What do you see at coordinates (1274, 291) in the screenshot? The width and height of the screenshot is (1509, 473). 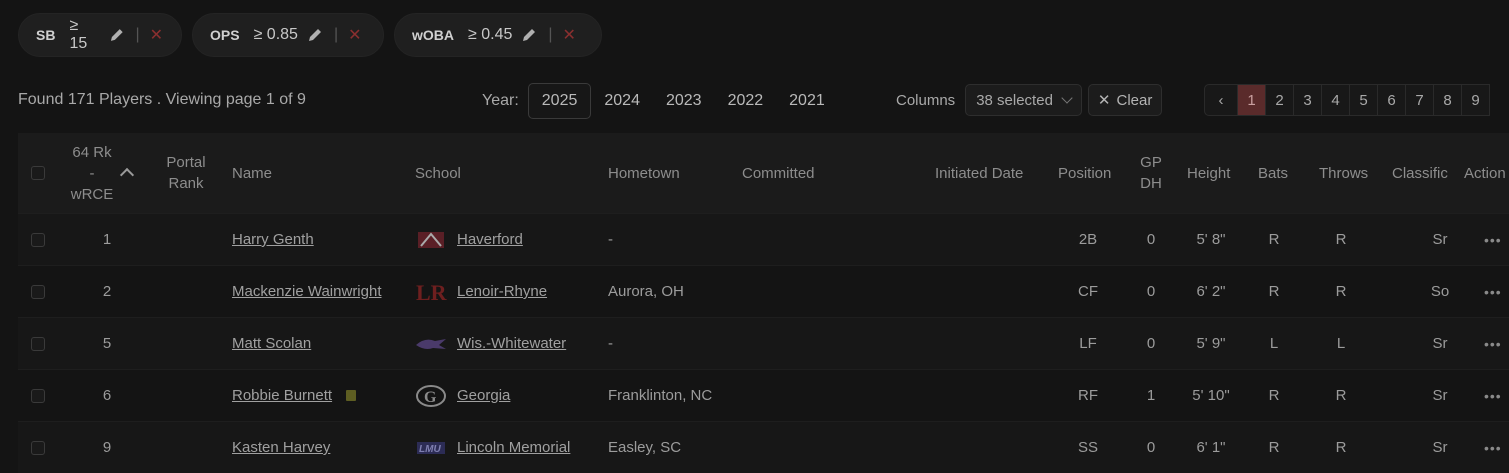 I see `bats-cell: R` at bounding box center [1274, 291].